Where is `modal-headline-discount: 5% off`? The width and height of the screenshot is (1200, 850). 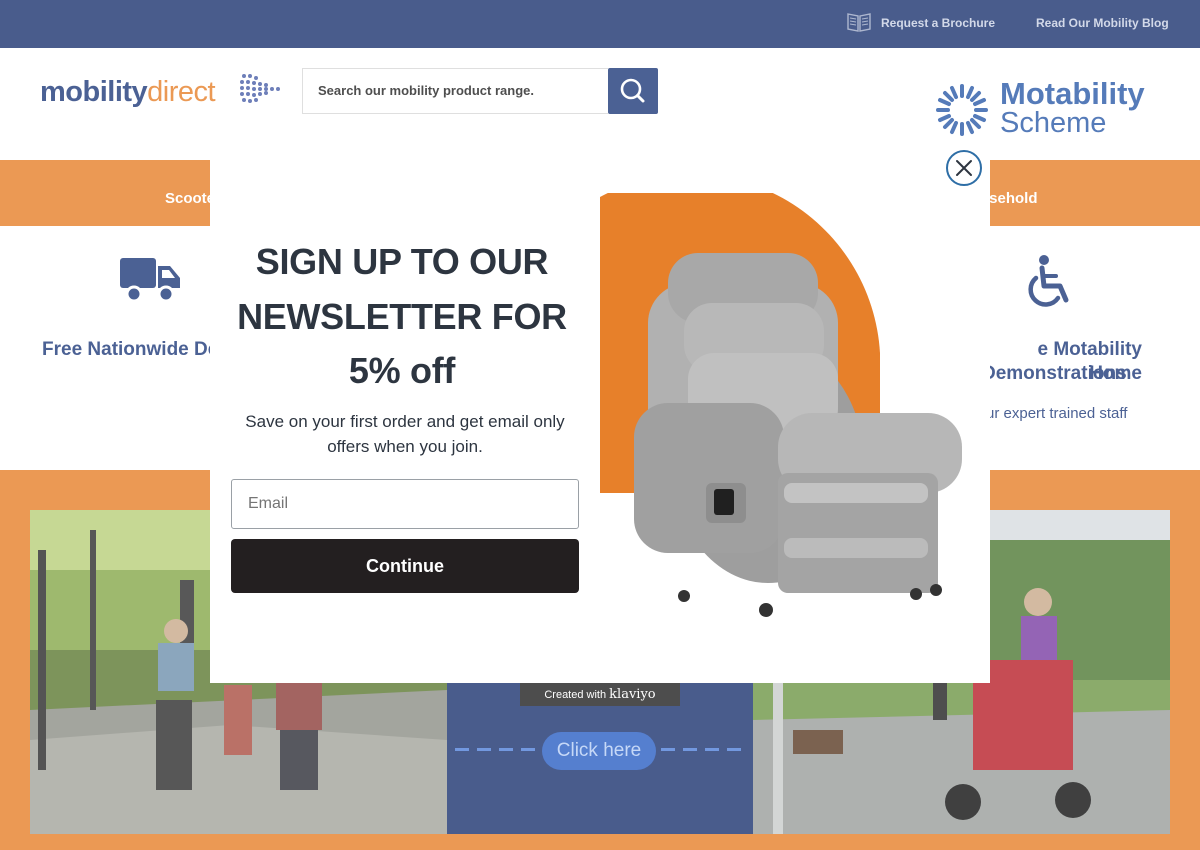 modal-headline-discount: 5% off is located at coordinates (402, 370).